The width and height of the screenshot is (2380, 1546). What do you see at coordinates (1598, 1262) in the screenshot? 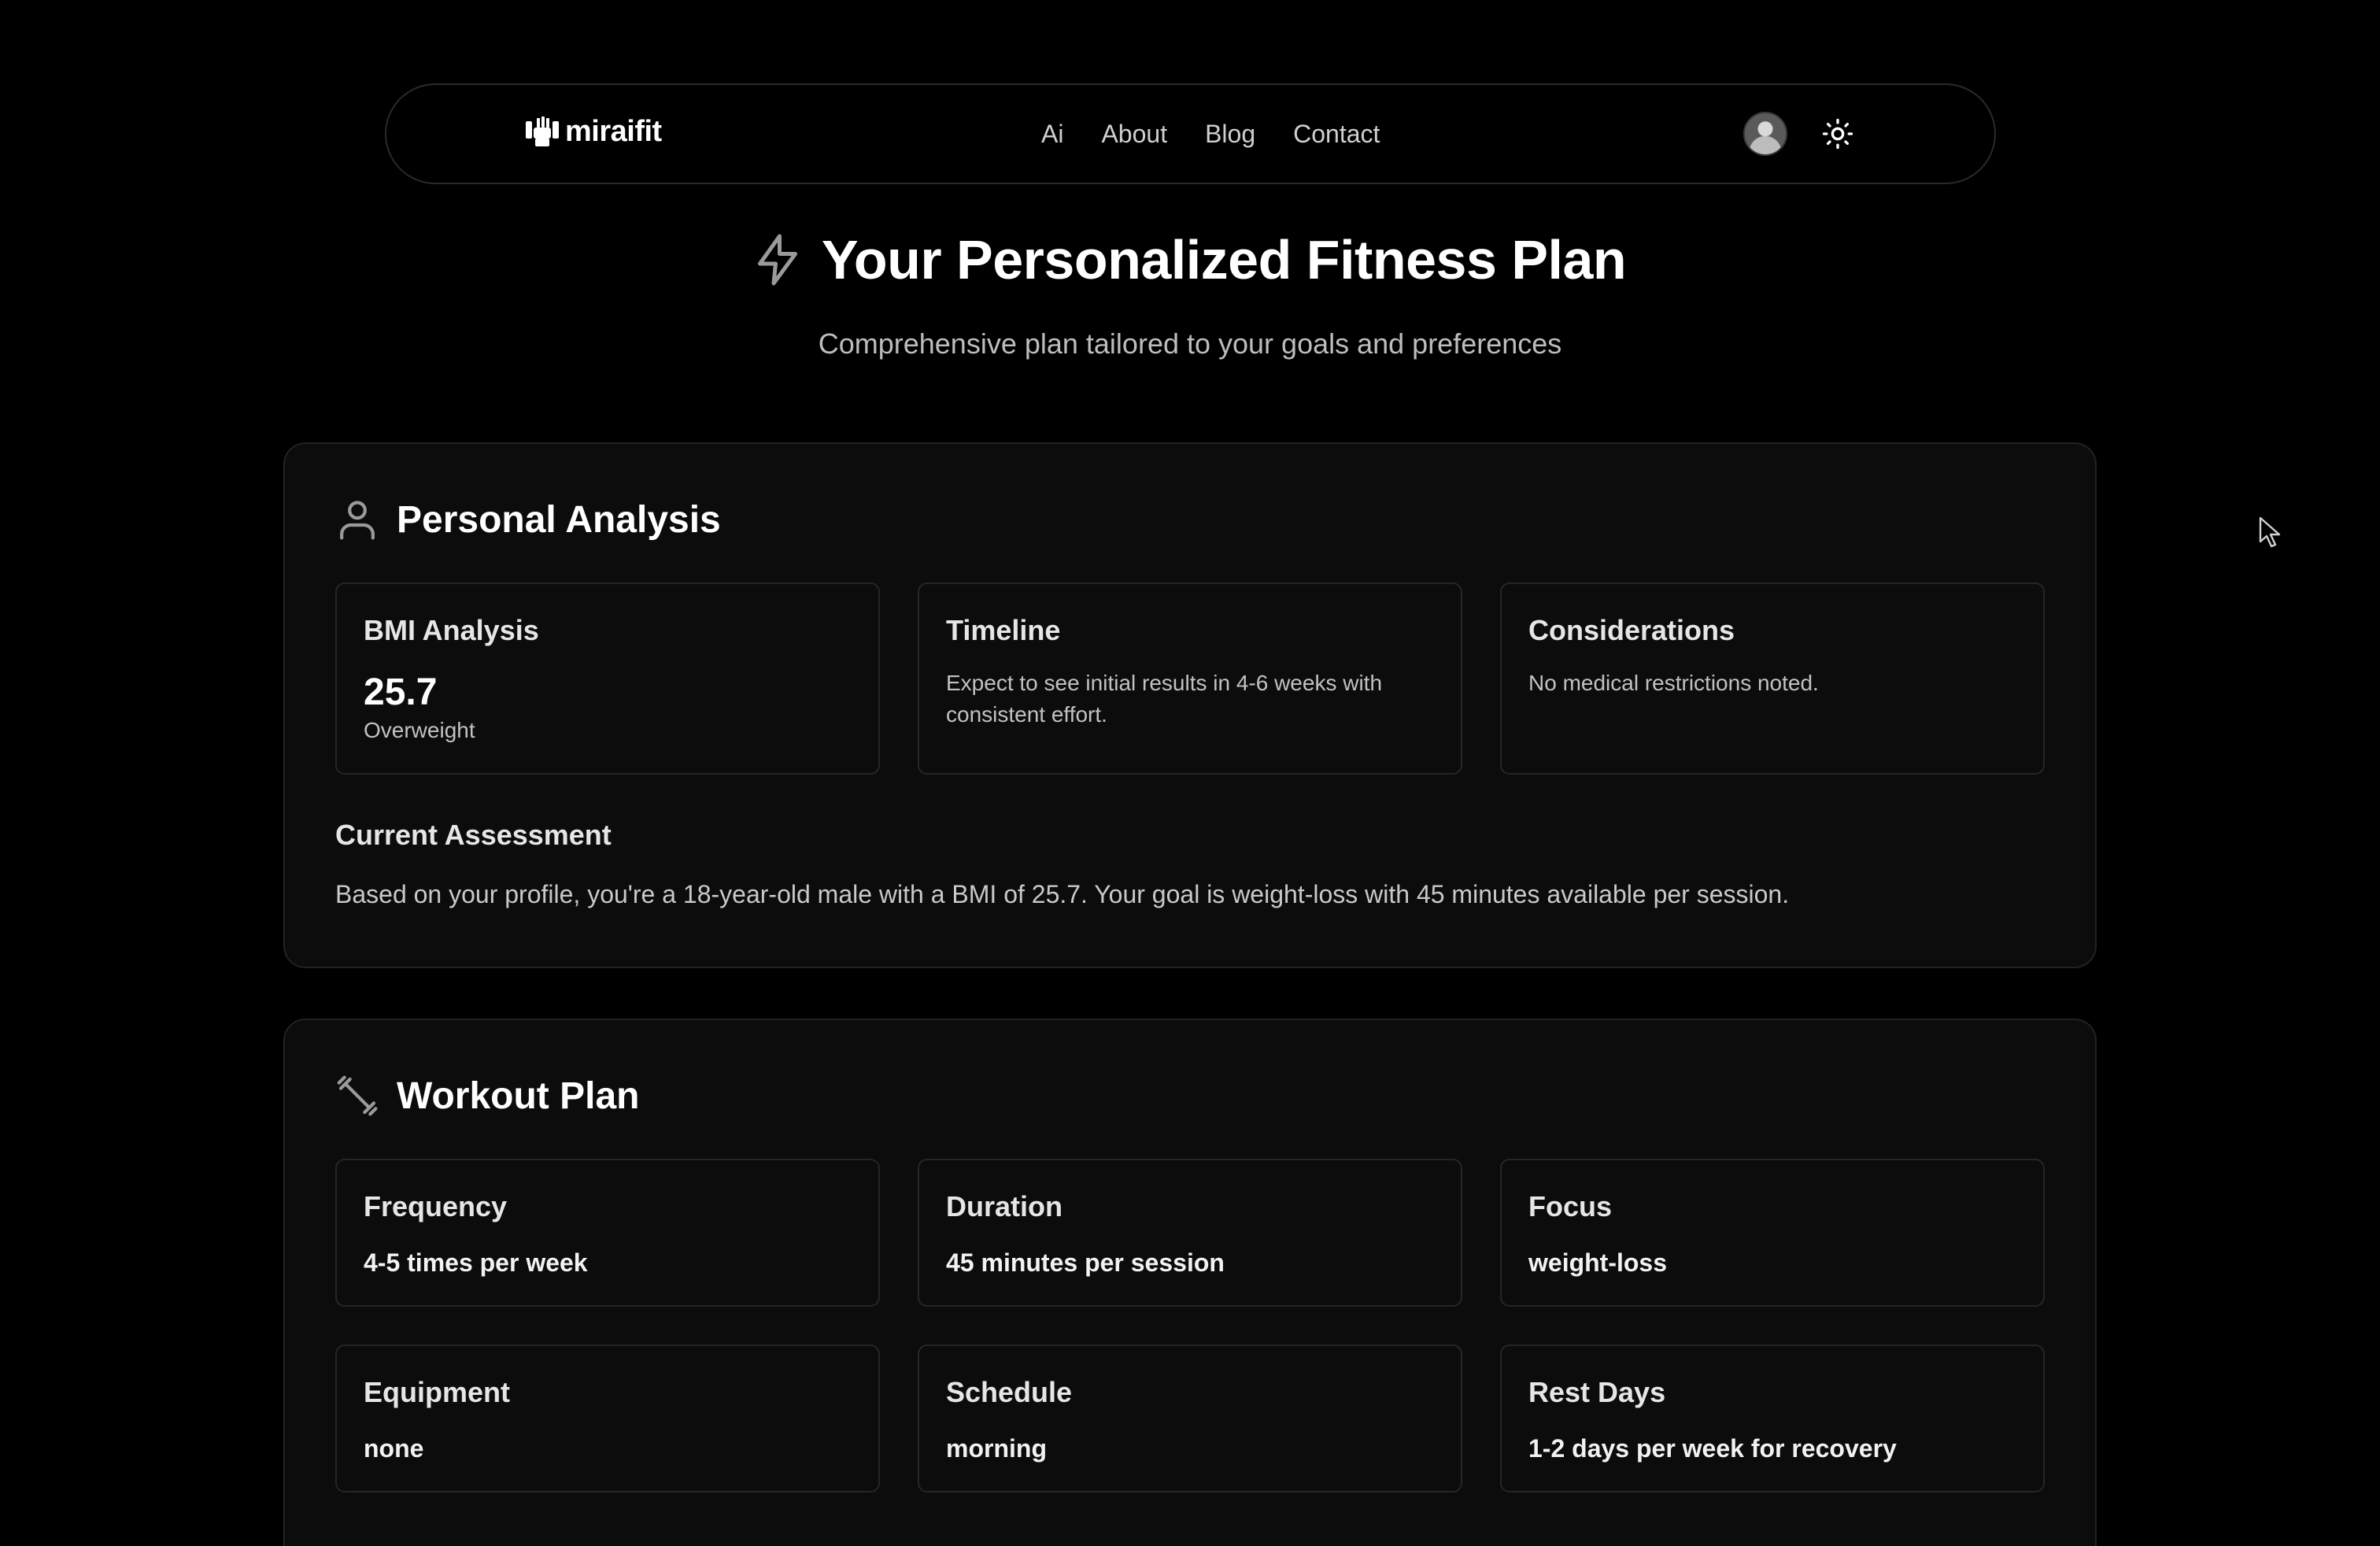
I see `workout-card-value: weight-loss` at bounding box center [1598, 1262].